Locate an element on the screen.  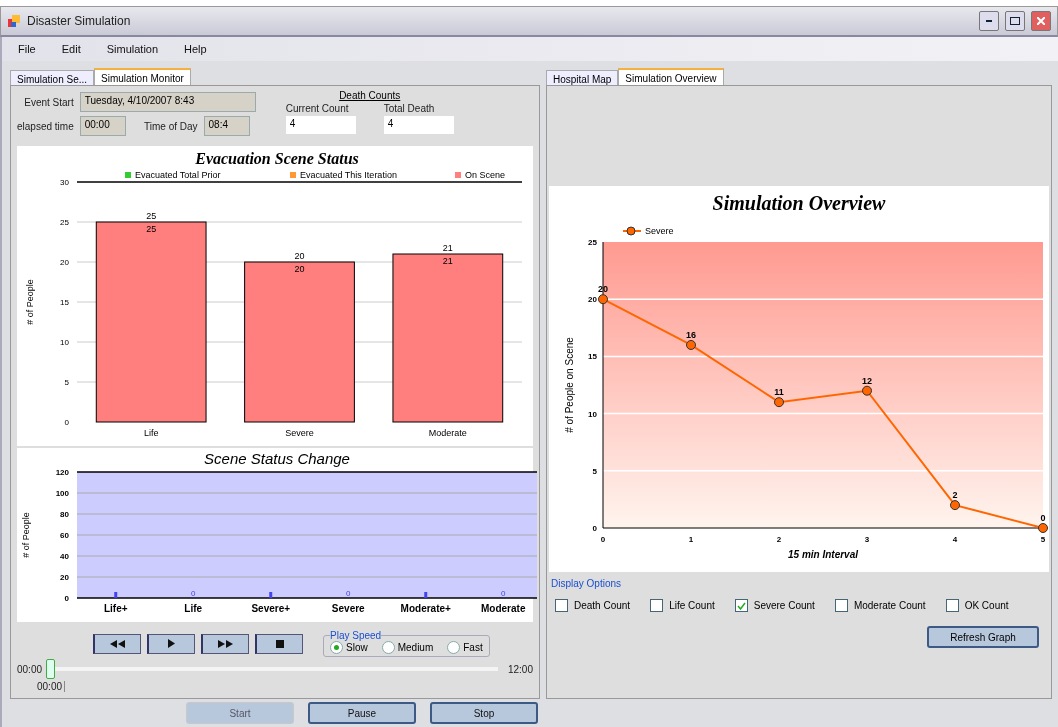
axis-title: # of People on Scene is located at coordinates (569, 385).